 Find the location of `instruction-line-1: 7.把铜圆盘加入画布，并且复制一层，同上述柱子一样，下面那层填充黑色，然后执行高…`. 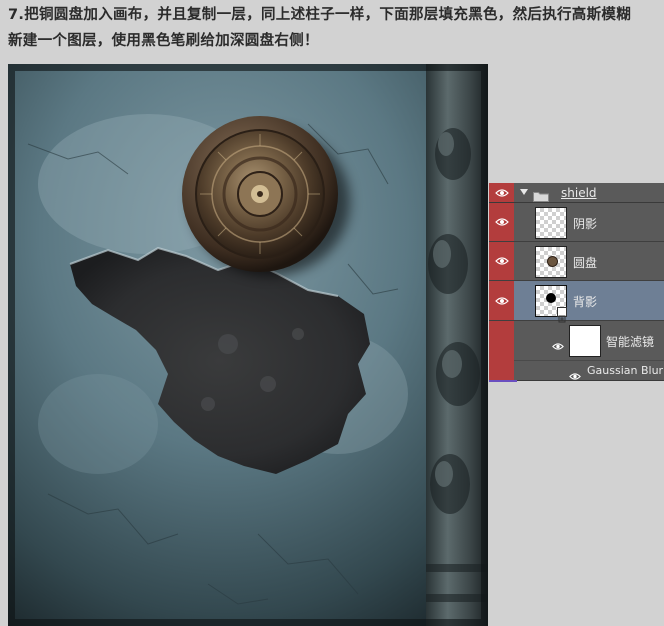

instruction-line-1: 7.把铜圆盘加入画布，并且复制一层，同上述柱子一样，下面那层填充黑色，然后执行高… is located at coordinates (319, 15).